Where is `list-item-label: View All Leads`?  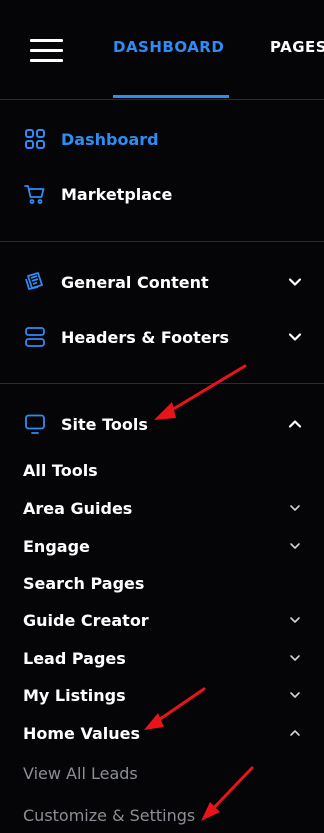
list-item-label: View All Leads is located at coordinates (80, 773).